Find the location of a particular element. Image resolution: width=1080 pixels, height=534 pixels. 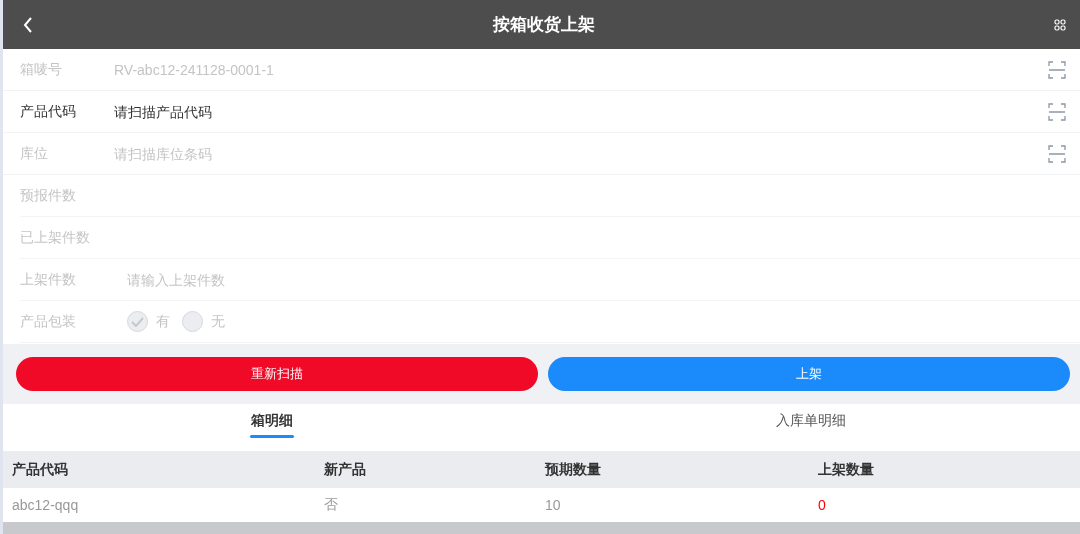

table-cell-text: abc12-qqq is located at coordinates (46, 505).